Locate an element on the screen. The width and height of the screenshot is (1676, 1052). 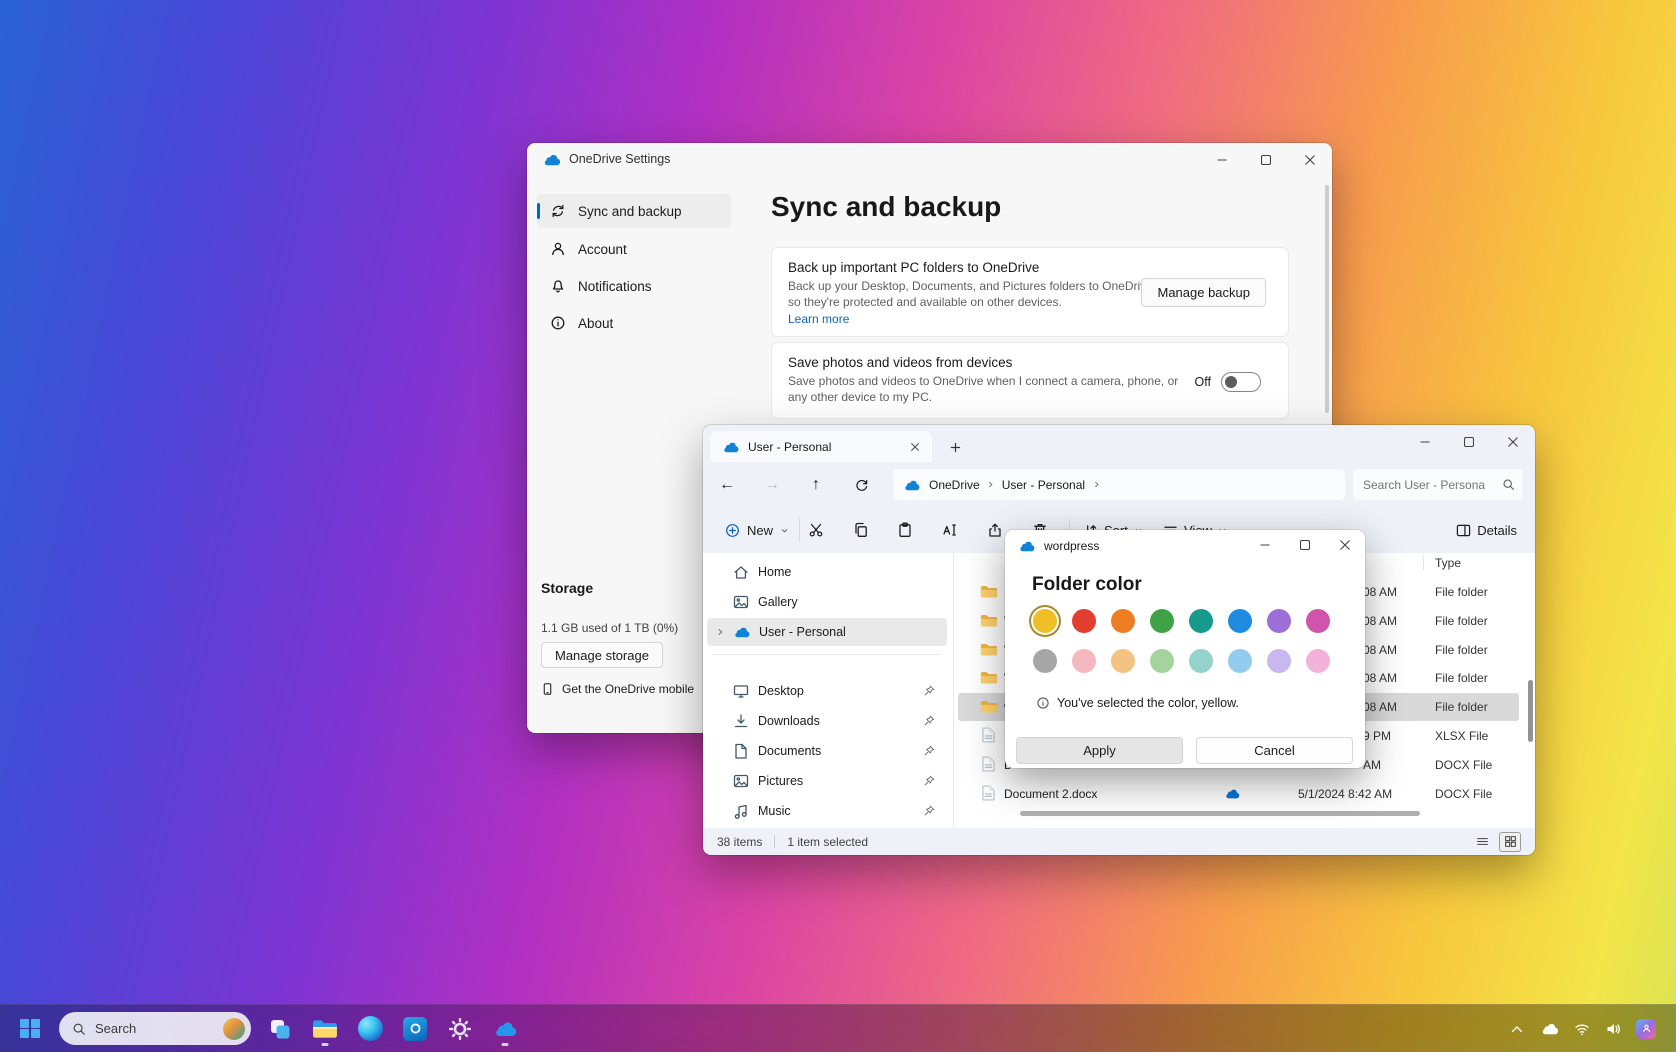
search-box is located at coordinates (1438, 484).